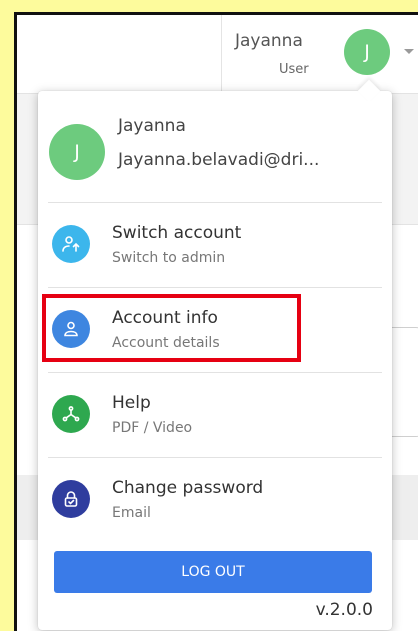  I want to click on avatar: J, so click(77, 152).